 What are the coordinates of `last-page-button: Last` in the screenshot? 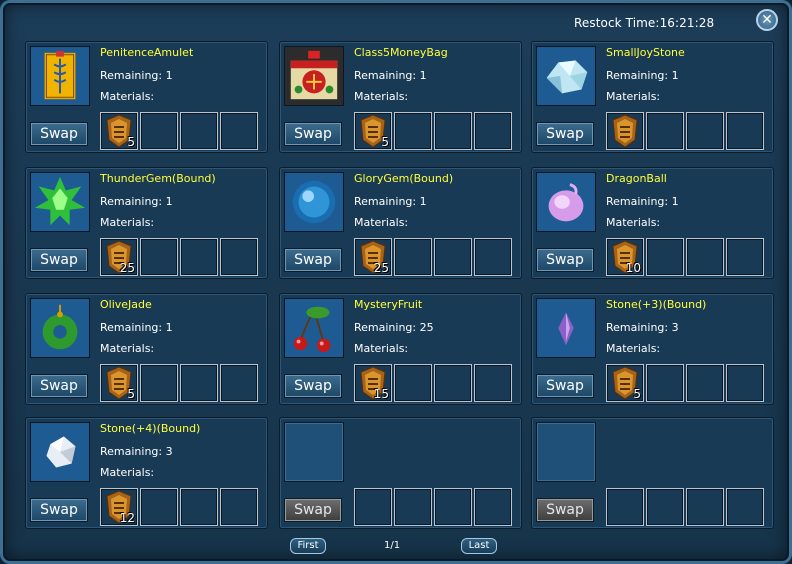 It's located at (479, 546).